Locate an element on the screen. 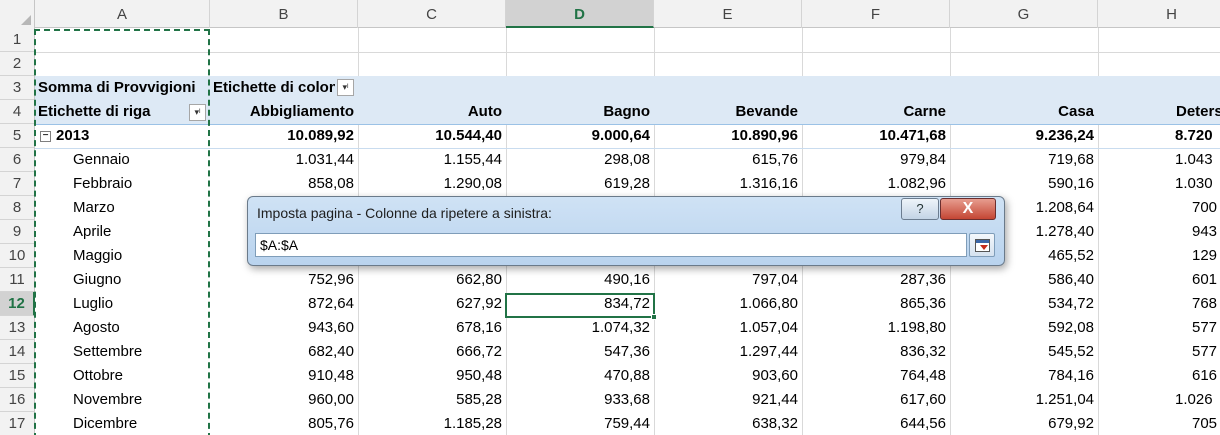  year-total-cell: 9.000,64 is located at coordinates (580, 136).